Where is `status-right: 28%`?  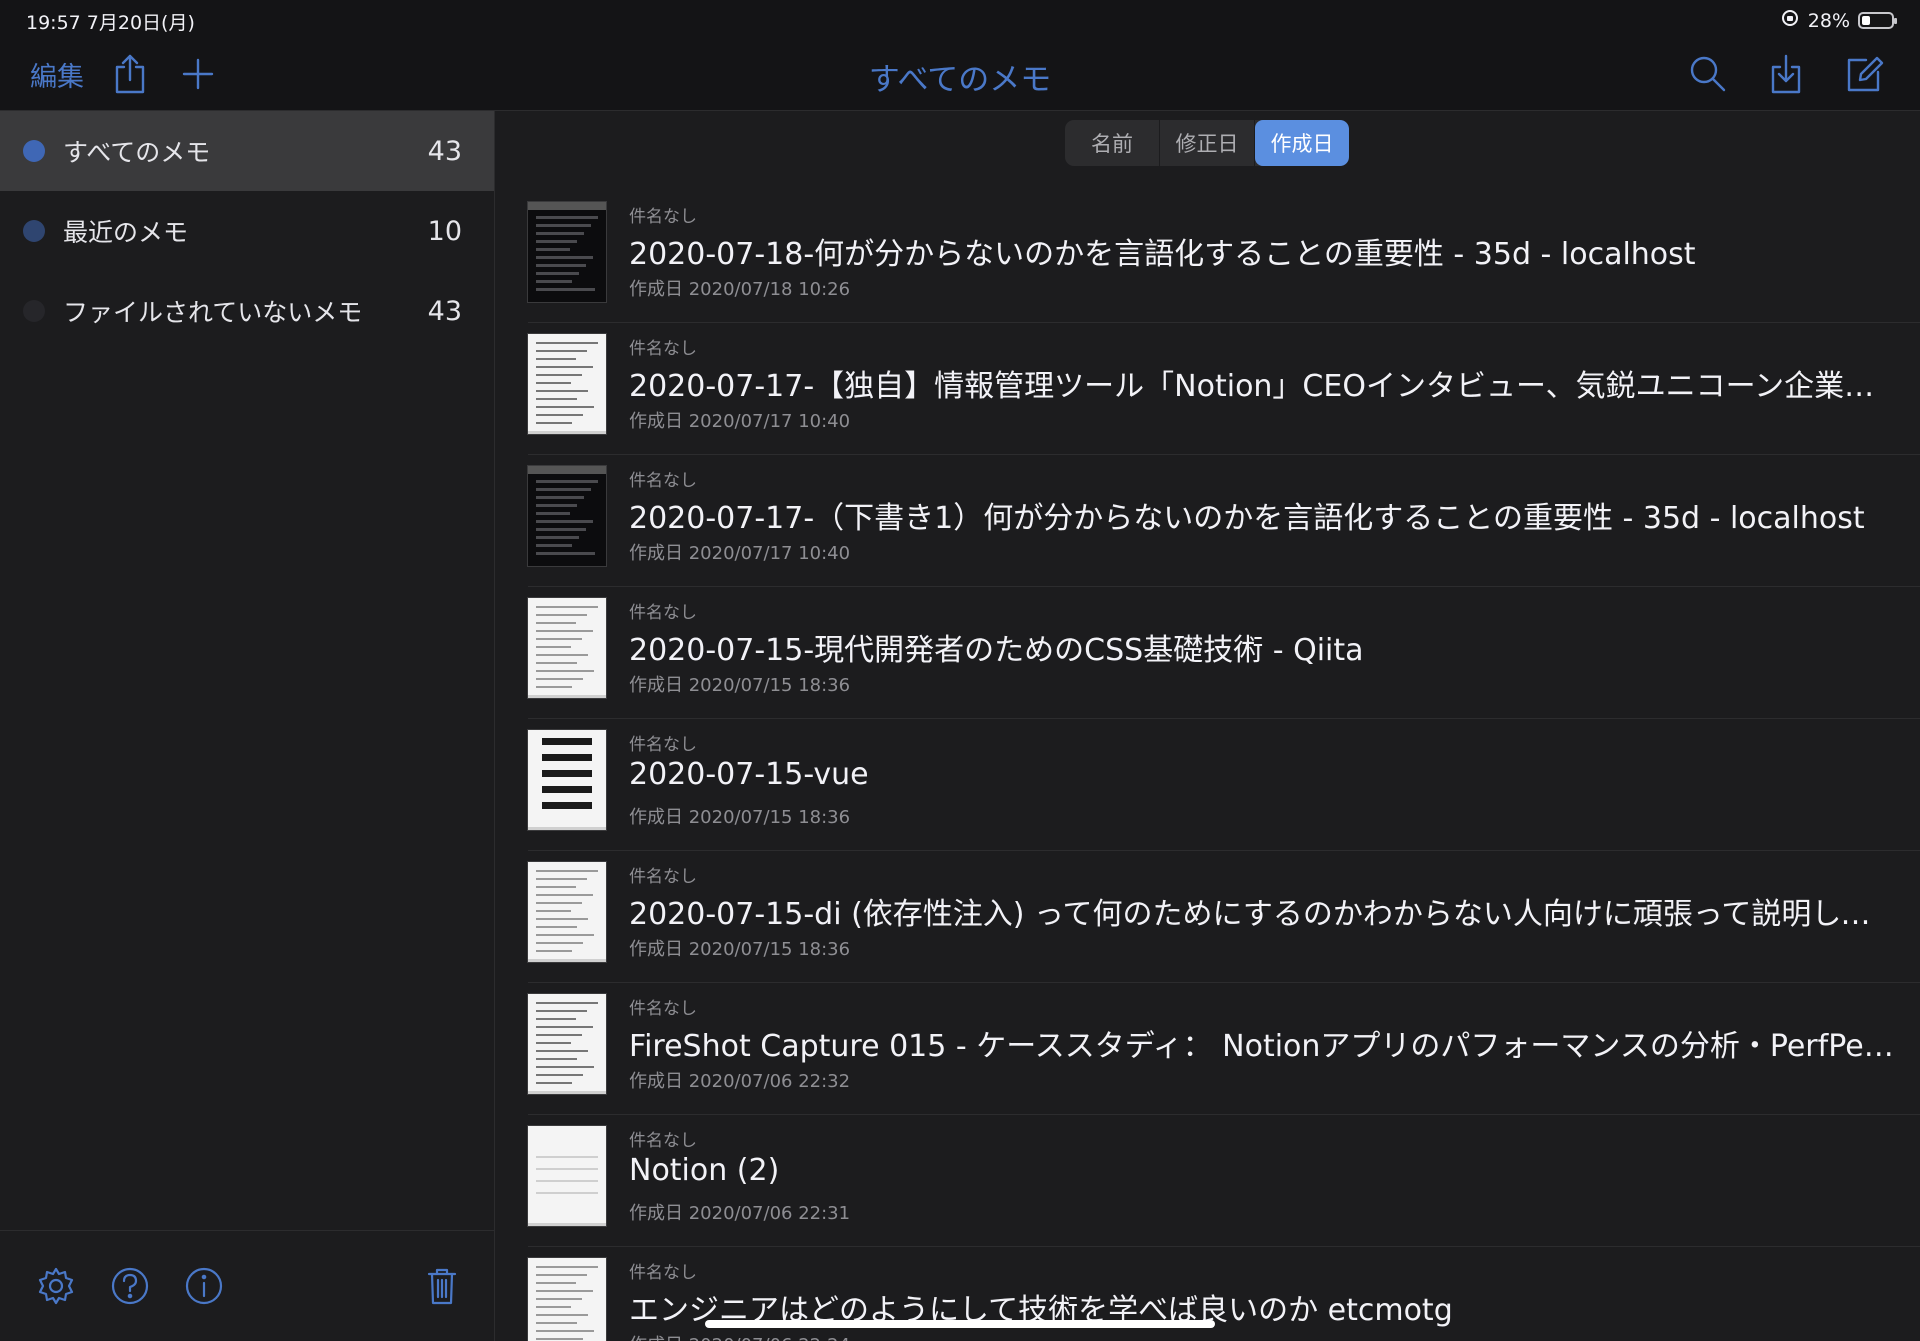
status-right: 28% is located at coordinates (1838, 20).